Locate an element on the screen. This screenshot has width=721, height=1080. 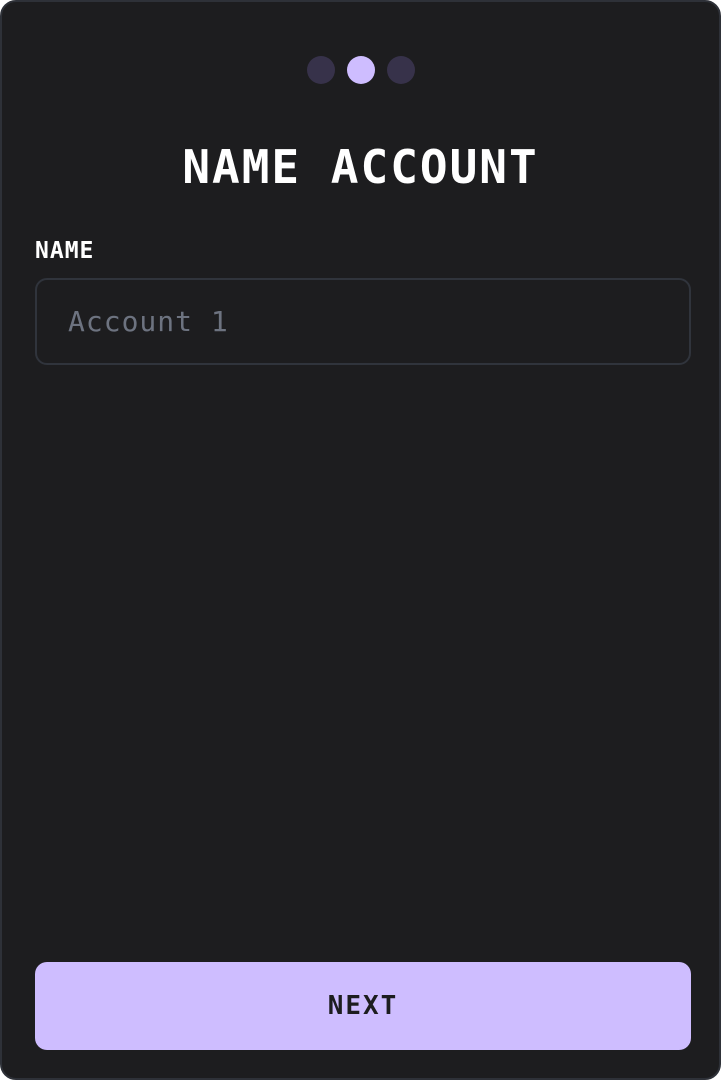
account-name-input is located at coordinates (363, 321).